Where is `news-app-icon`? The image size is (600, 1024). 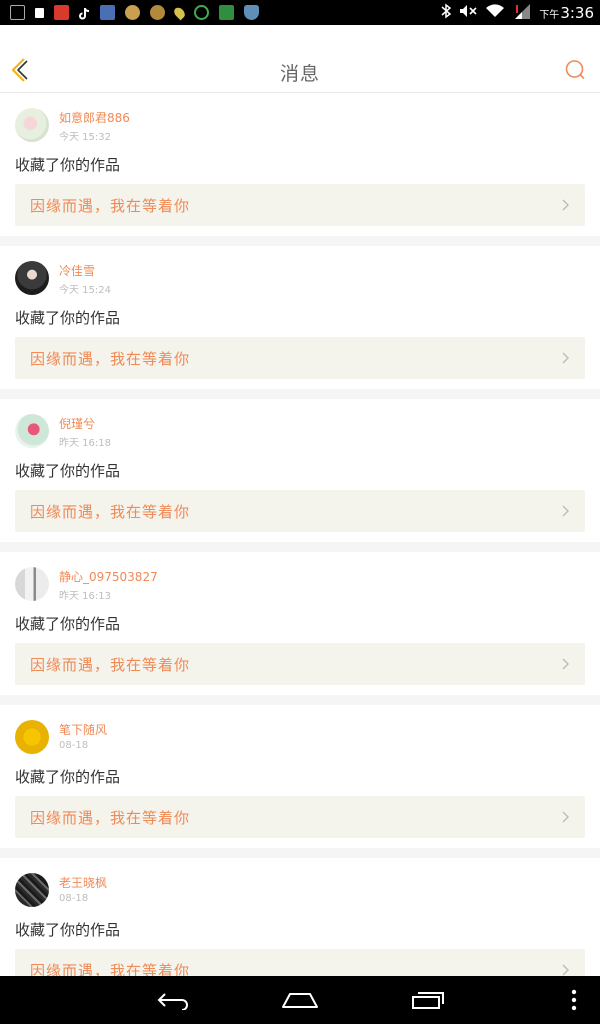 news-app-icon is located at coordinates (61, 12).